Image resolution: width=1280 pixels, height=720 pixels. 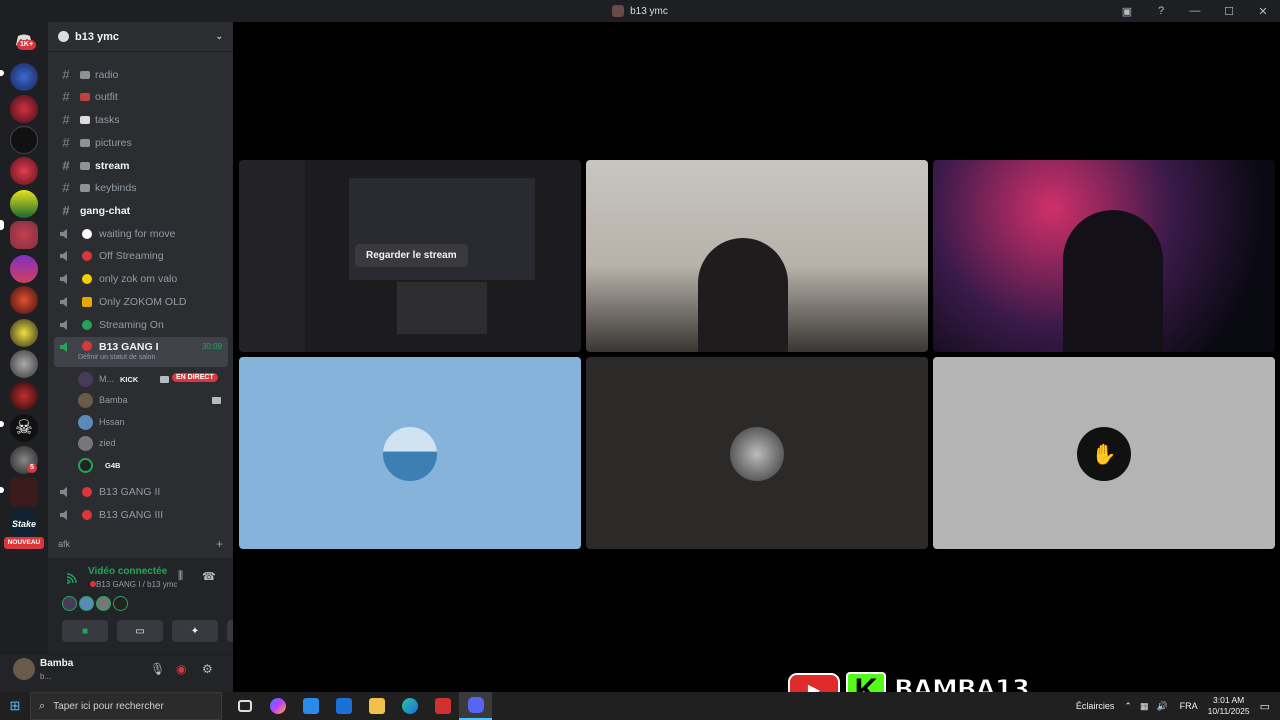 What do you see at coordinates (211, 346) in the screenshot?
I see `voice-timer: 30:09` at bounding box center [211, 346].